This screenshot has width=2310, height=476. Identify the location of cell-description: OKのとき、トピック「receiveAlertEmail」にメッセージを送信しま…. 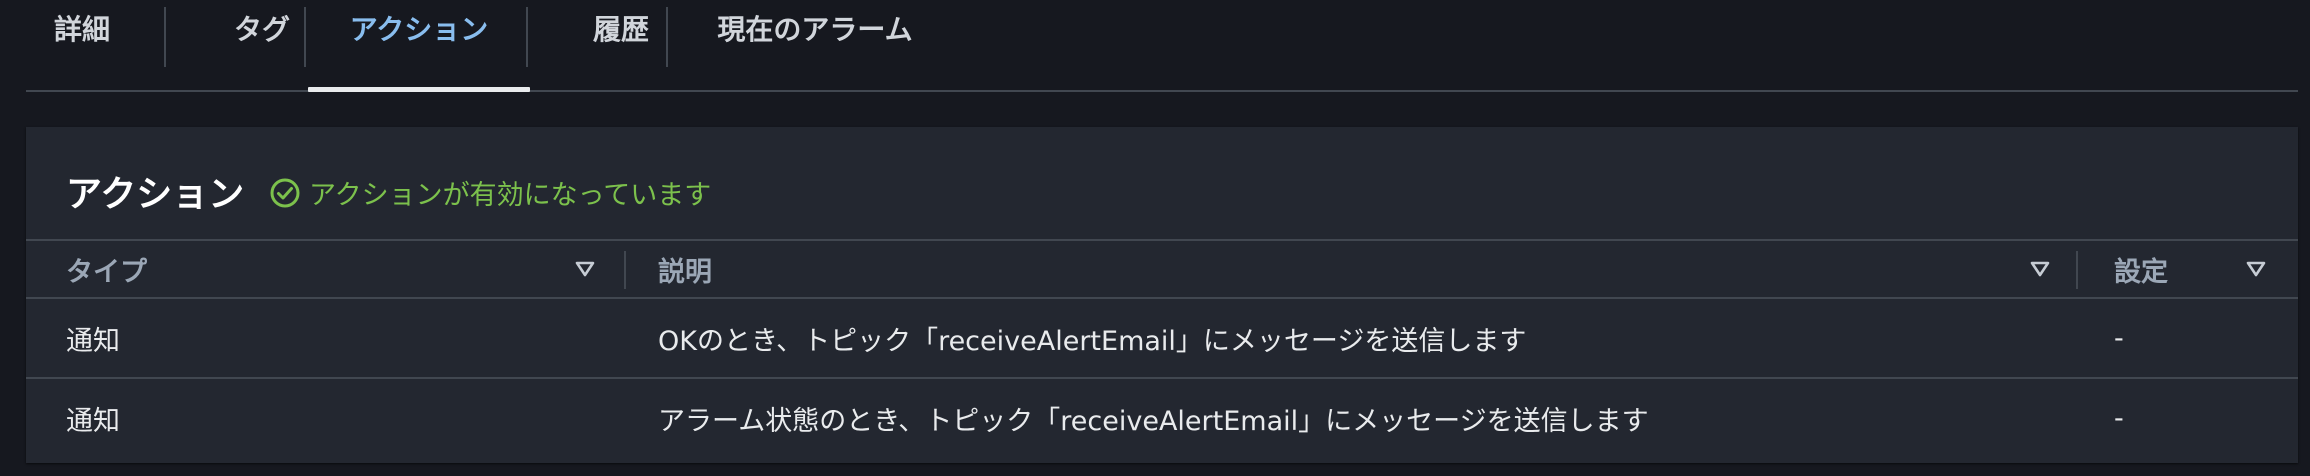
(1092, 341).